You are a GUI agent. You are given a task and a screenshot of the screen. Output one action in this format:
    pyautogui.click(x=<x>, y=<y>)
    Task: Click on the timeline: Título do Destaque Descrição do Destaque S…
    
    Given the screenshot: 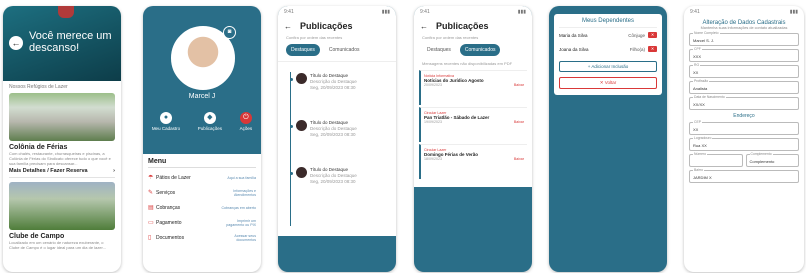 What is the action you would take?
    pyautogui.click(x=337, y=148)
    